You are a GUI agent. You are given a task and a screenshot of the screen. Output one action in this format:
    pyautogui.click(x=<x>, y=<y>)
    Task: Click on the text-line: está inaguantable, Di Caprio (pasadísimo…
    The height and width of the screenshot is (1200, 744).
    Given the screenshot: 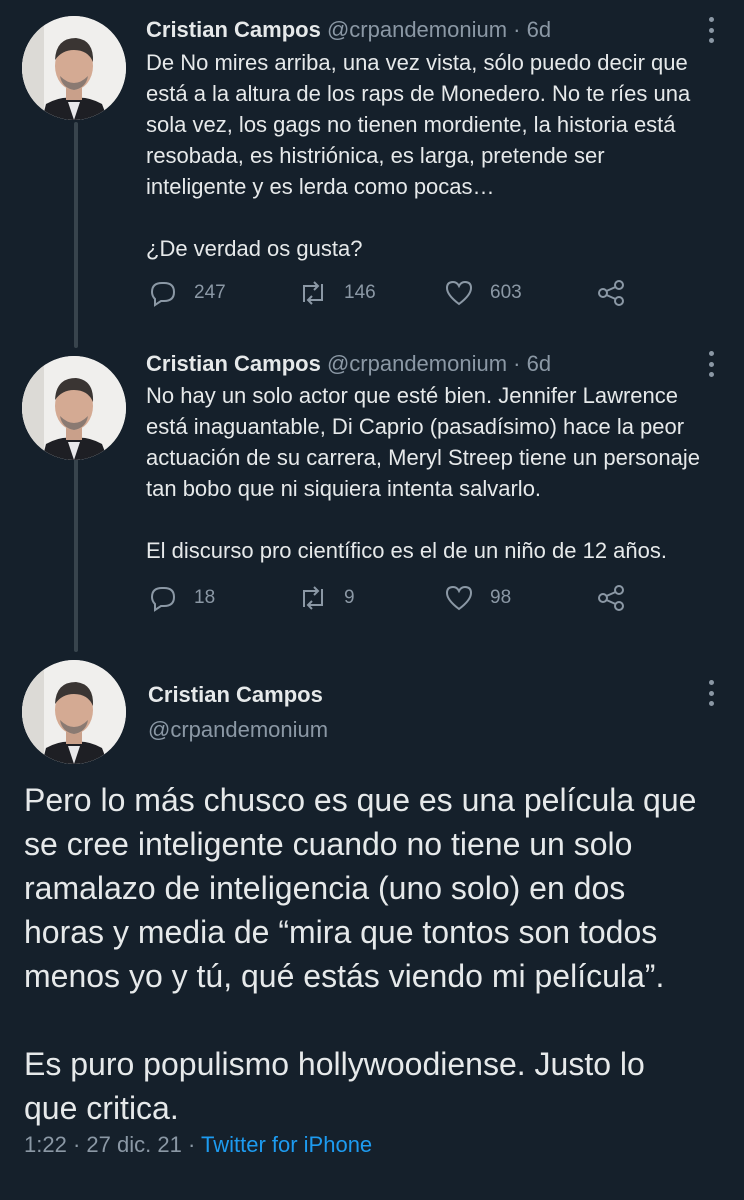 What is the action you would take?
    pyautogui.click(x=415, y=426)
    